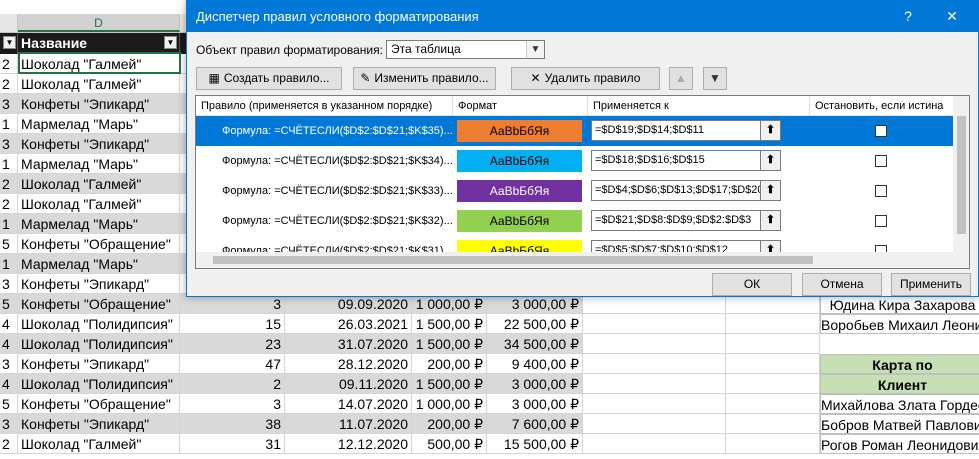  What do you see at coordinates (585, 78) in the screenshot?
I see `delete-rule-button: ✕ Удалить правило` at bounding box center [585, 78].